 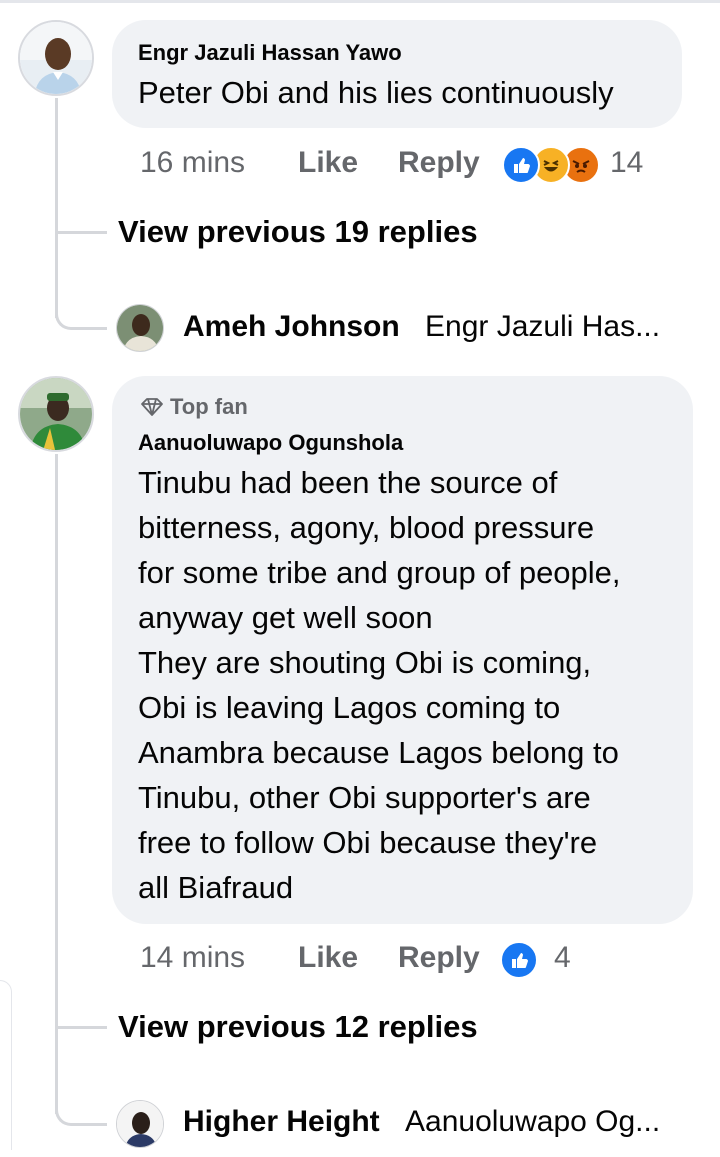 What do you see at coordinates (285, 617) in the screenshot?
I see `comment-text-line: anyway get well soon` at bounding box center [285, 617].